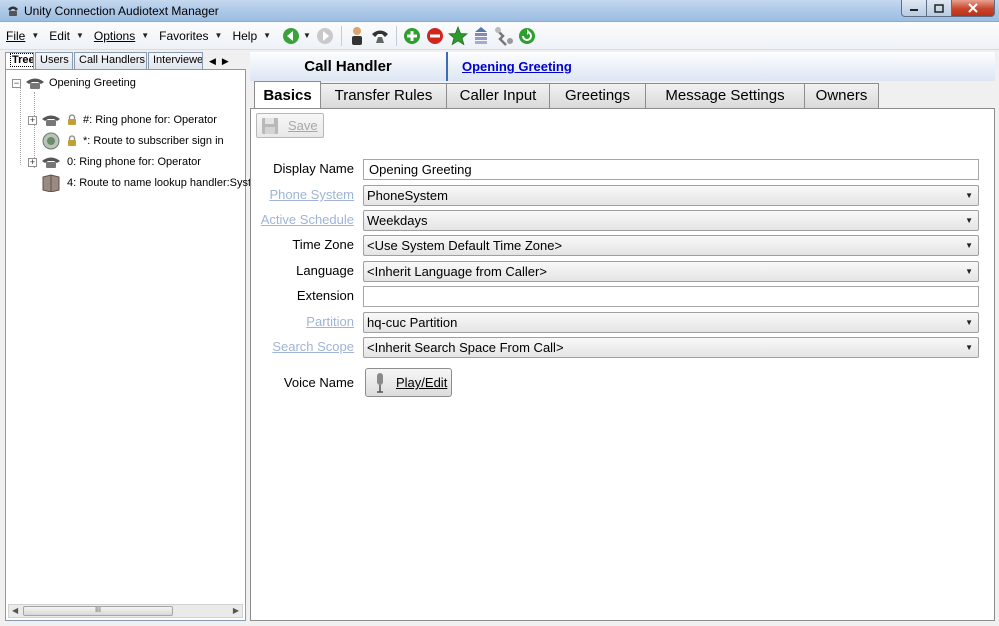 The image size is (999, 626). I want to click on language-label: Language, so click(325, 270).